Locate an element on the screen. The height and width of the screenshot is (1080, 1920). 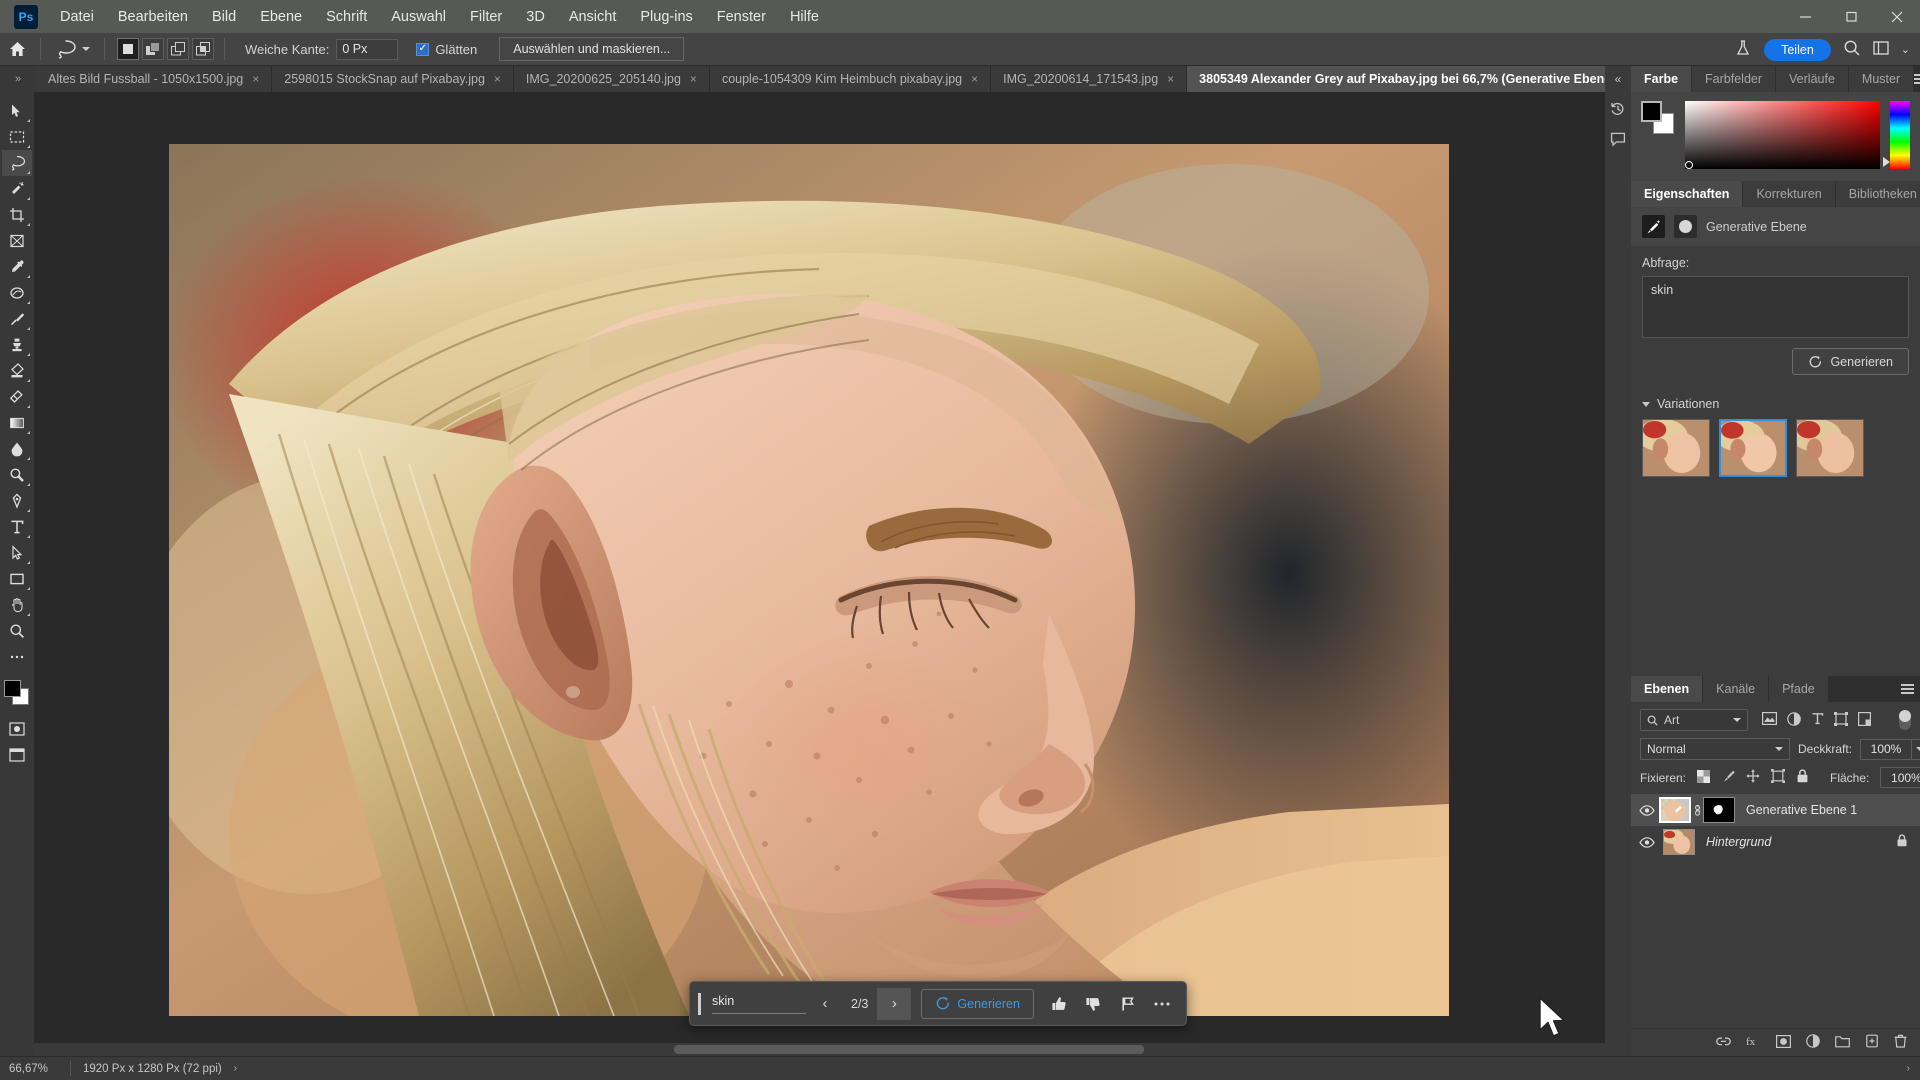
layer-filter-select: Art is located at coordinates (1694, 720).